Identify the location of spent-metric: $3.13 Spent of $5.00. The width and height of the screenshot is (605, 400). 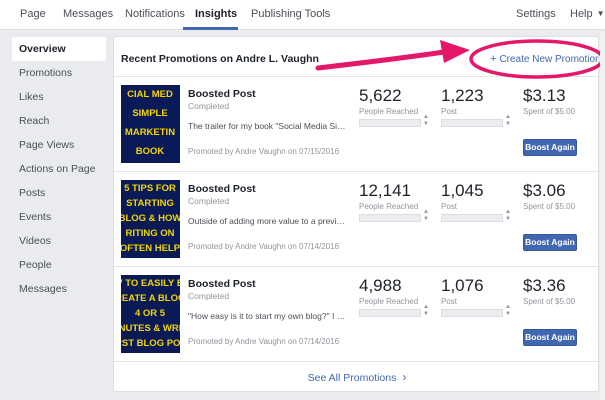
(549, 101).